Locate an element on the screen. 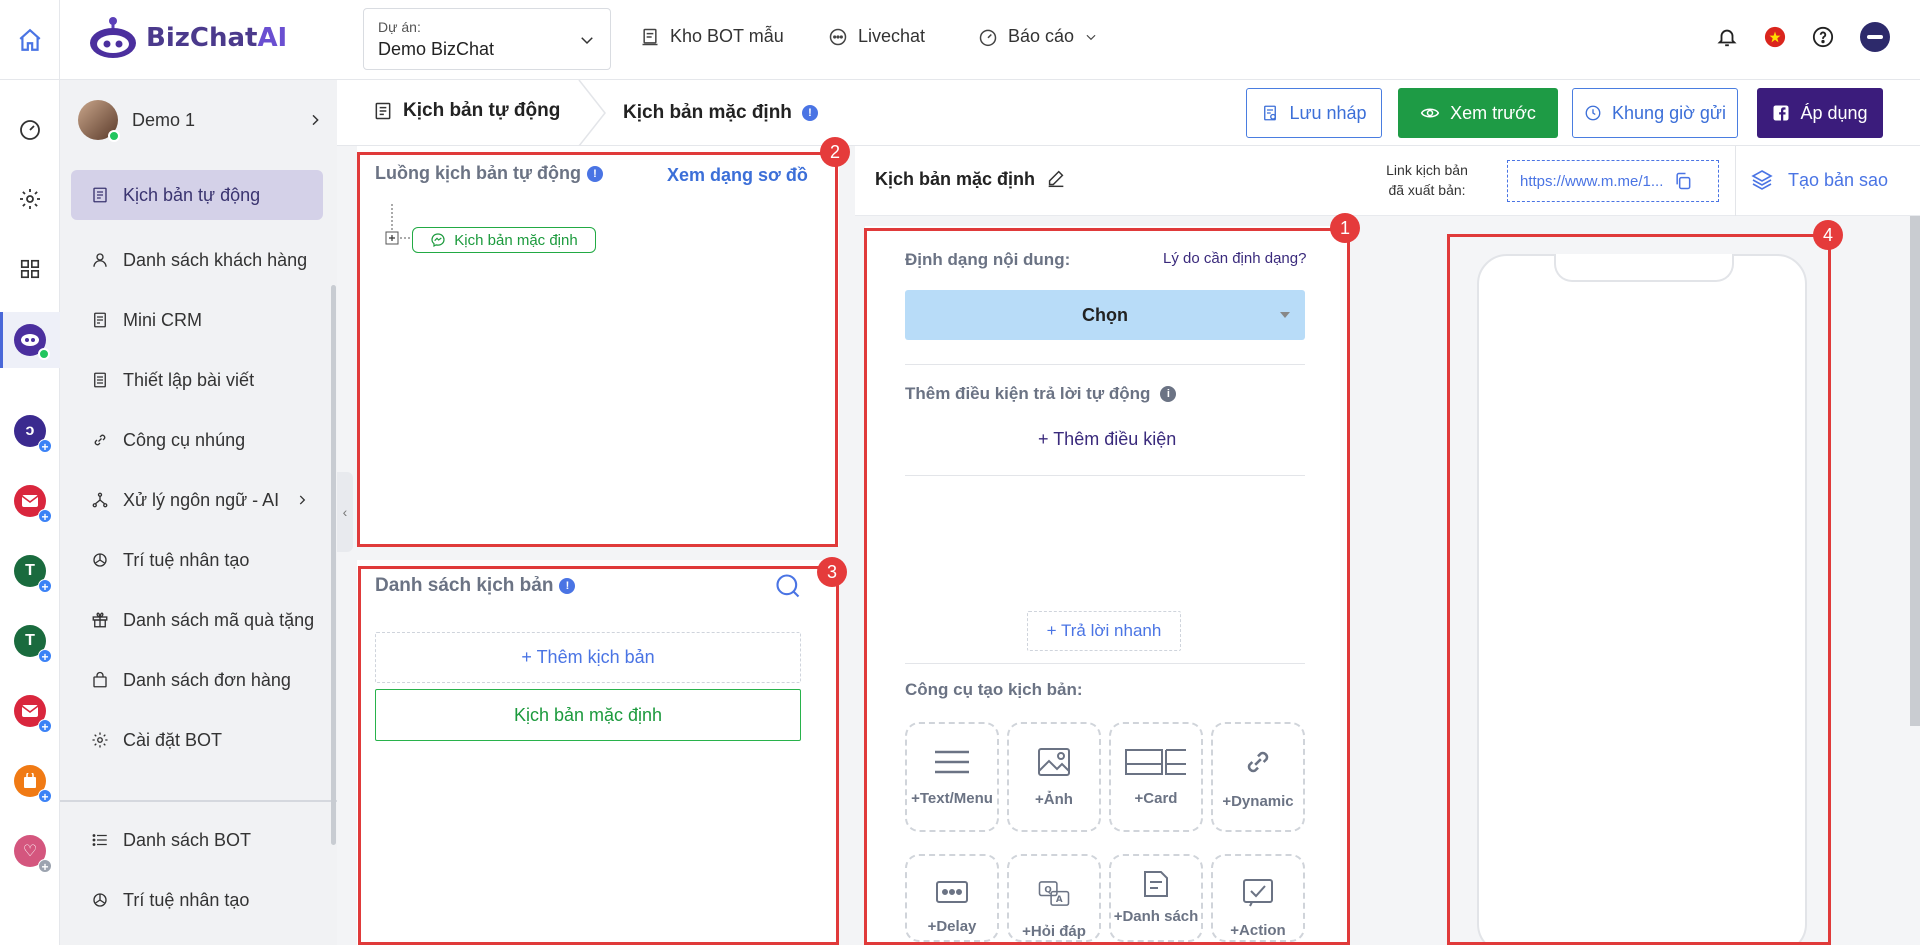 The image size is (1920, 945). highlight-badge-2: 2 is located at coordinates (835, 152).